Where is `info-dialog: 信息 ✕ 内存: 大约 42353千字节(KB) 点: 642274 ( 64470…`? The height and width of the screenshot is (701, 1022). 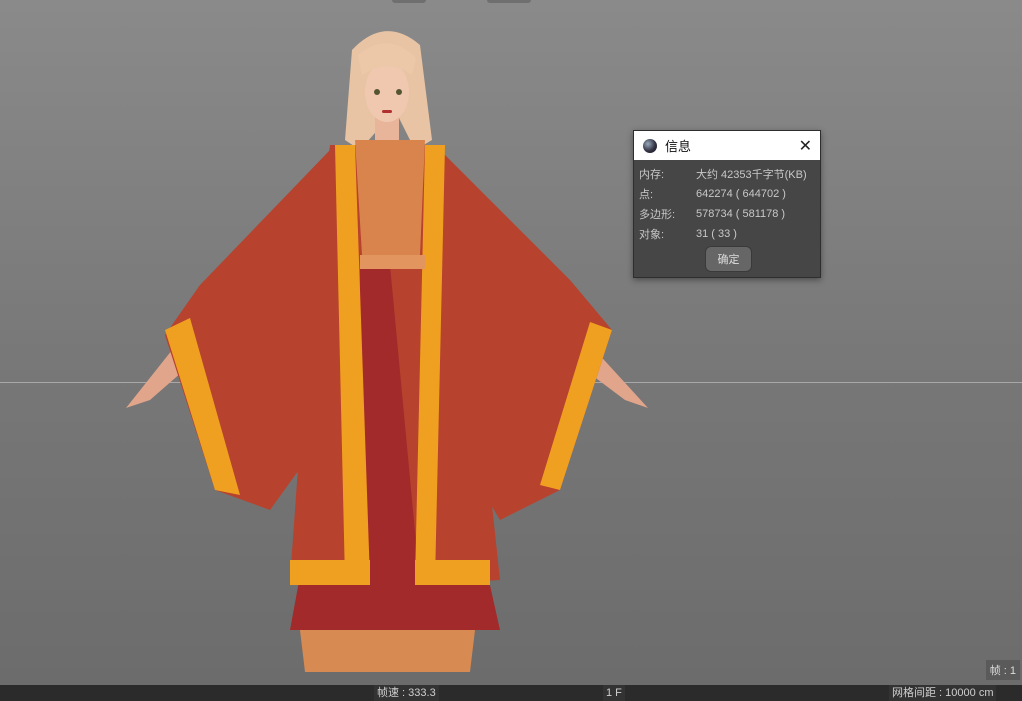
info-dialog: 信息 ✕ 内存: 大约 42353千字节(KB) 点: 642274 ( 64470… is located at coordinates (727, 204).